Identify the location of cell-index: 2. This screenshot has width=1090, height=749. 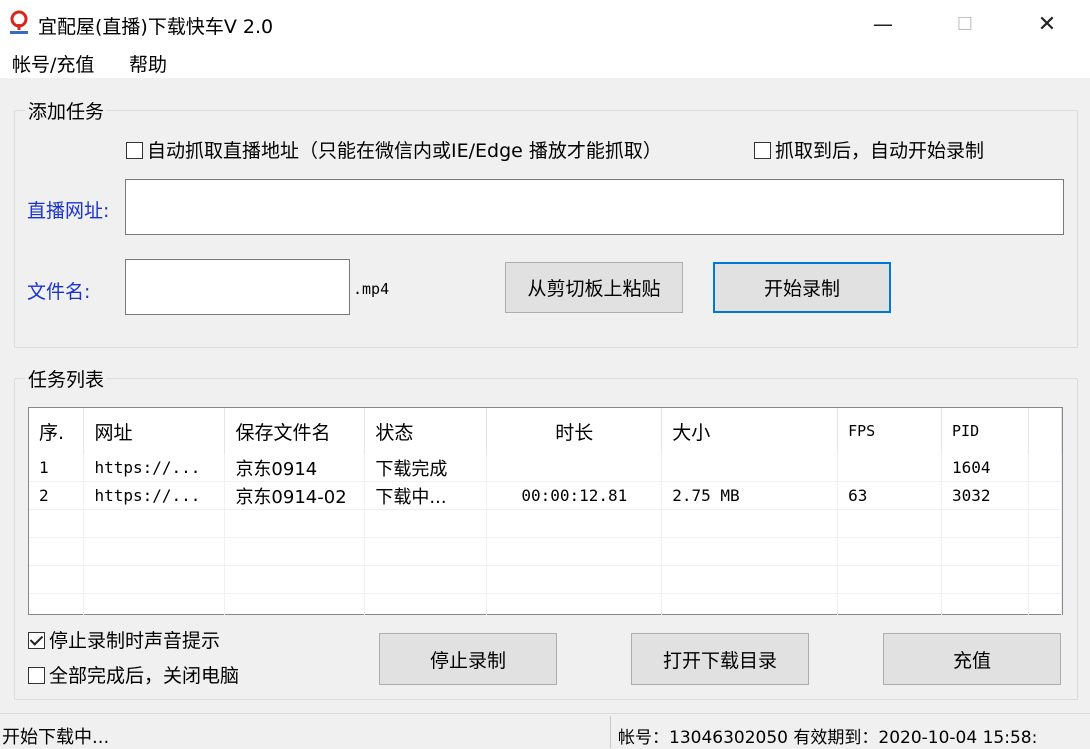
(57, 495).